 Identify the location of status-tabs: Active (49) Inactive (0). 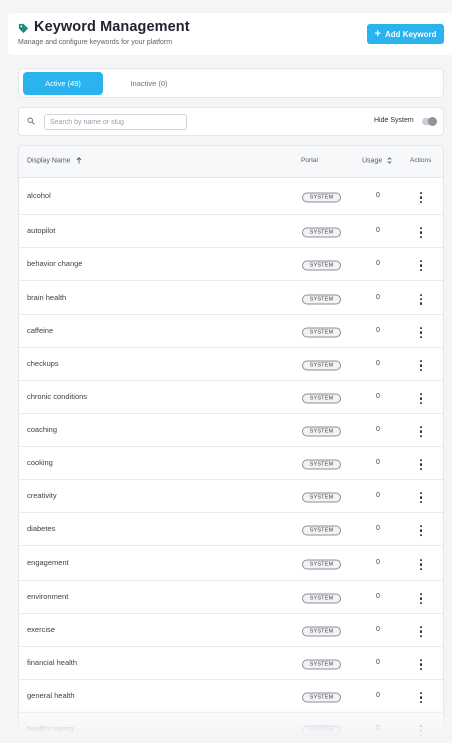
(231, 83).